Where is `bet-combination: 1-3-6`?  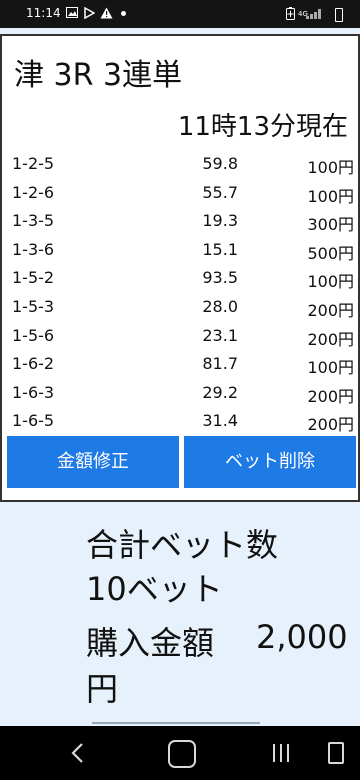 bet-combination: 1-3-6 is located at coordinates (33, 249).